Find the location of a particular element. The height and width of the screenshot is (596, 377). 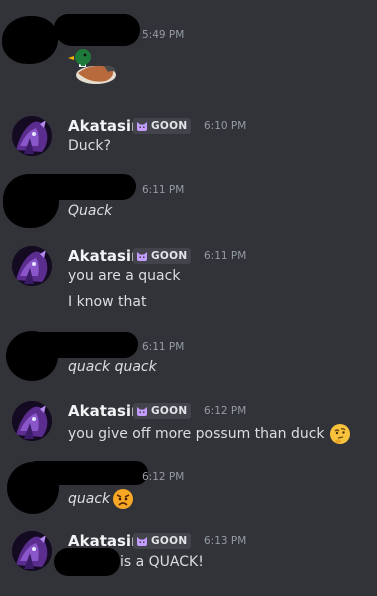

message-text: I know that is located at coordinates (107, 302).